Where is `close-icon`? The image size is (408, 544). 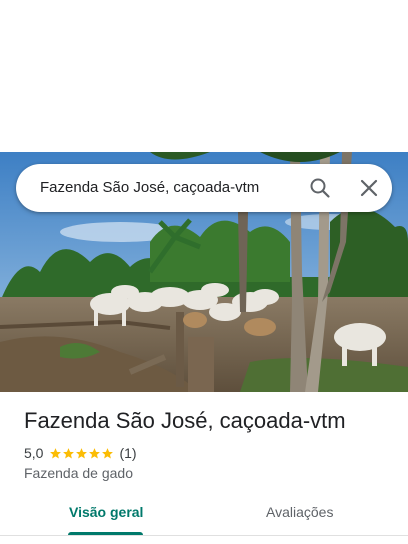
close-icon is located at coordinates (369, 188).